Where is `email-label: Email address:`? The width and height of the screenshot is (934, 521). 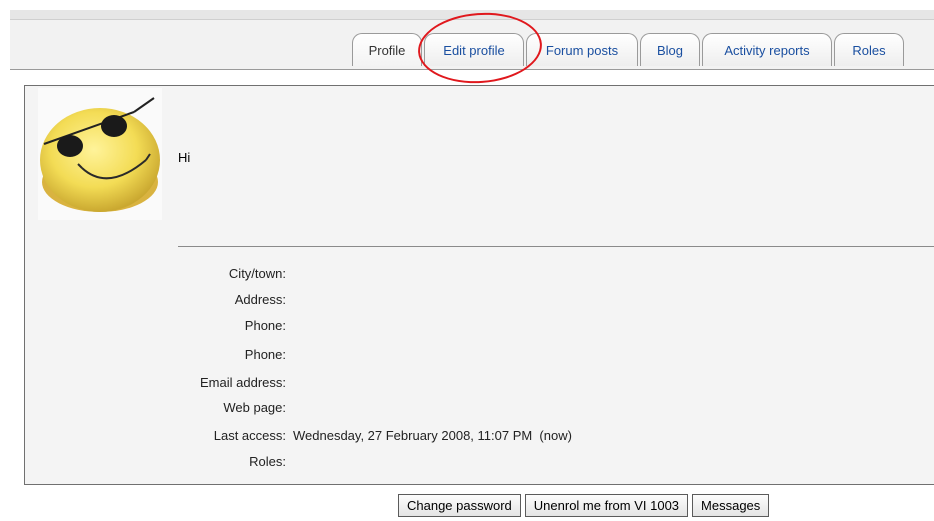 email-label: Email address: is located at coordinates (243, 382).